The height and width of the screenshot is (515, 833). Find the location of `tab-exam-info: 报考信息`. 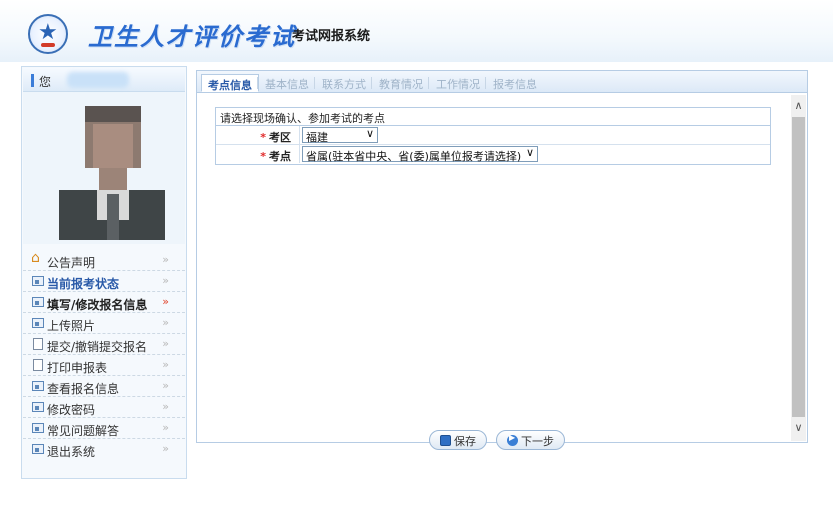

tab-exam-info: 报考信息 is located at coordinates (515, 83).